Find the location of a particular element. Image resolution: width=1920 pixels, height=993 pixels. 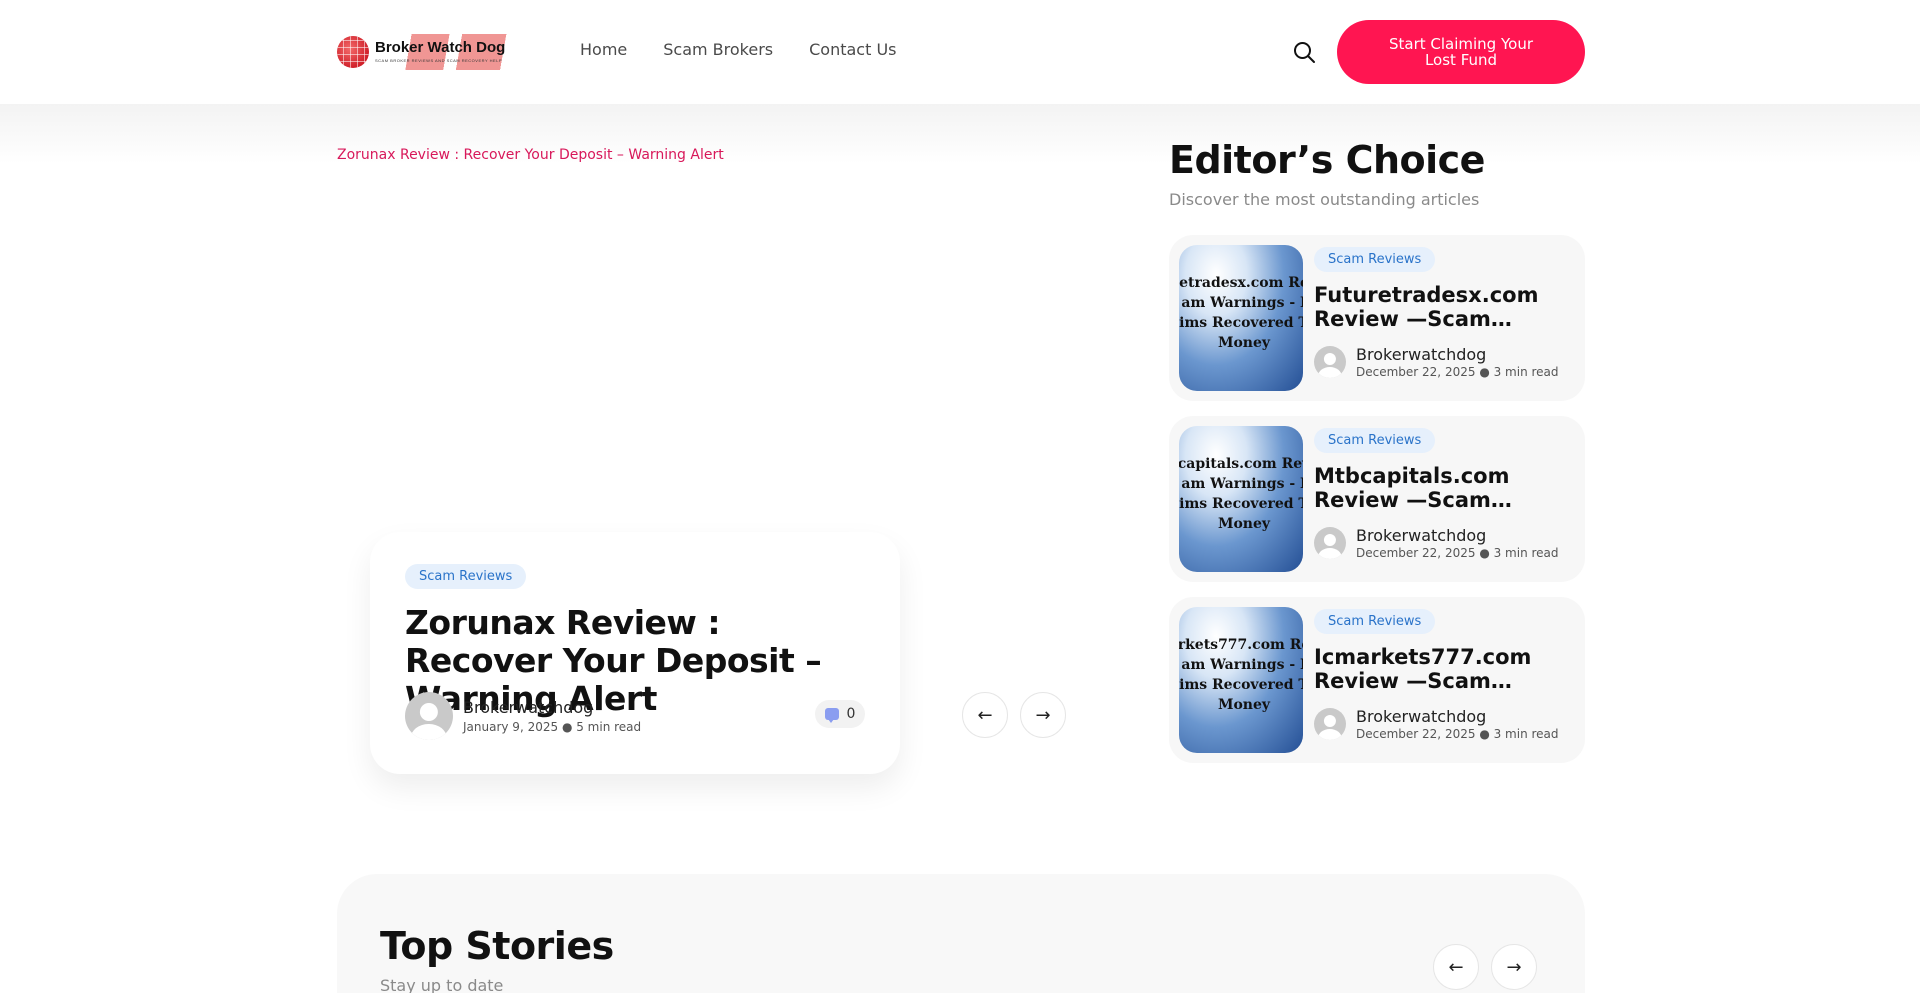

comment-icon is located at coordinates (831, 715).